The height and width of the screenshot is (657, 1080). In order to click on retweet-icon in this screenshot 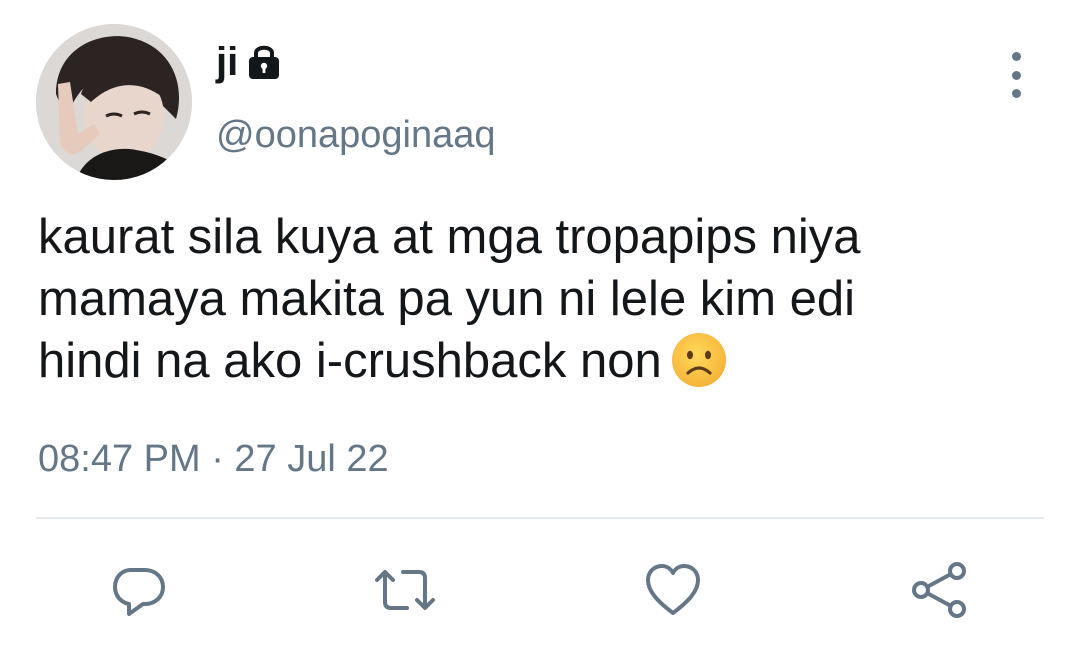, I will do `click(405, 590)`.